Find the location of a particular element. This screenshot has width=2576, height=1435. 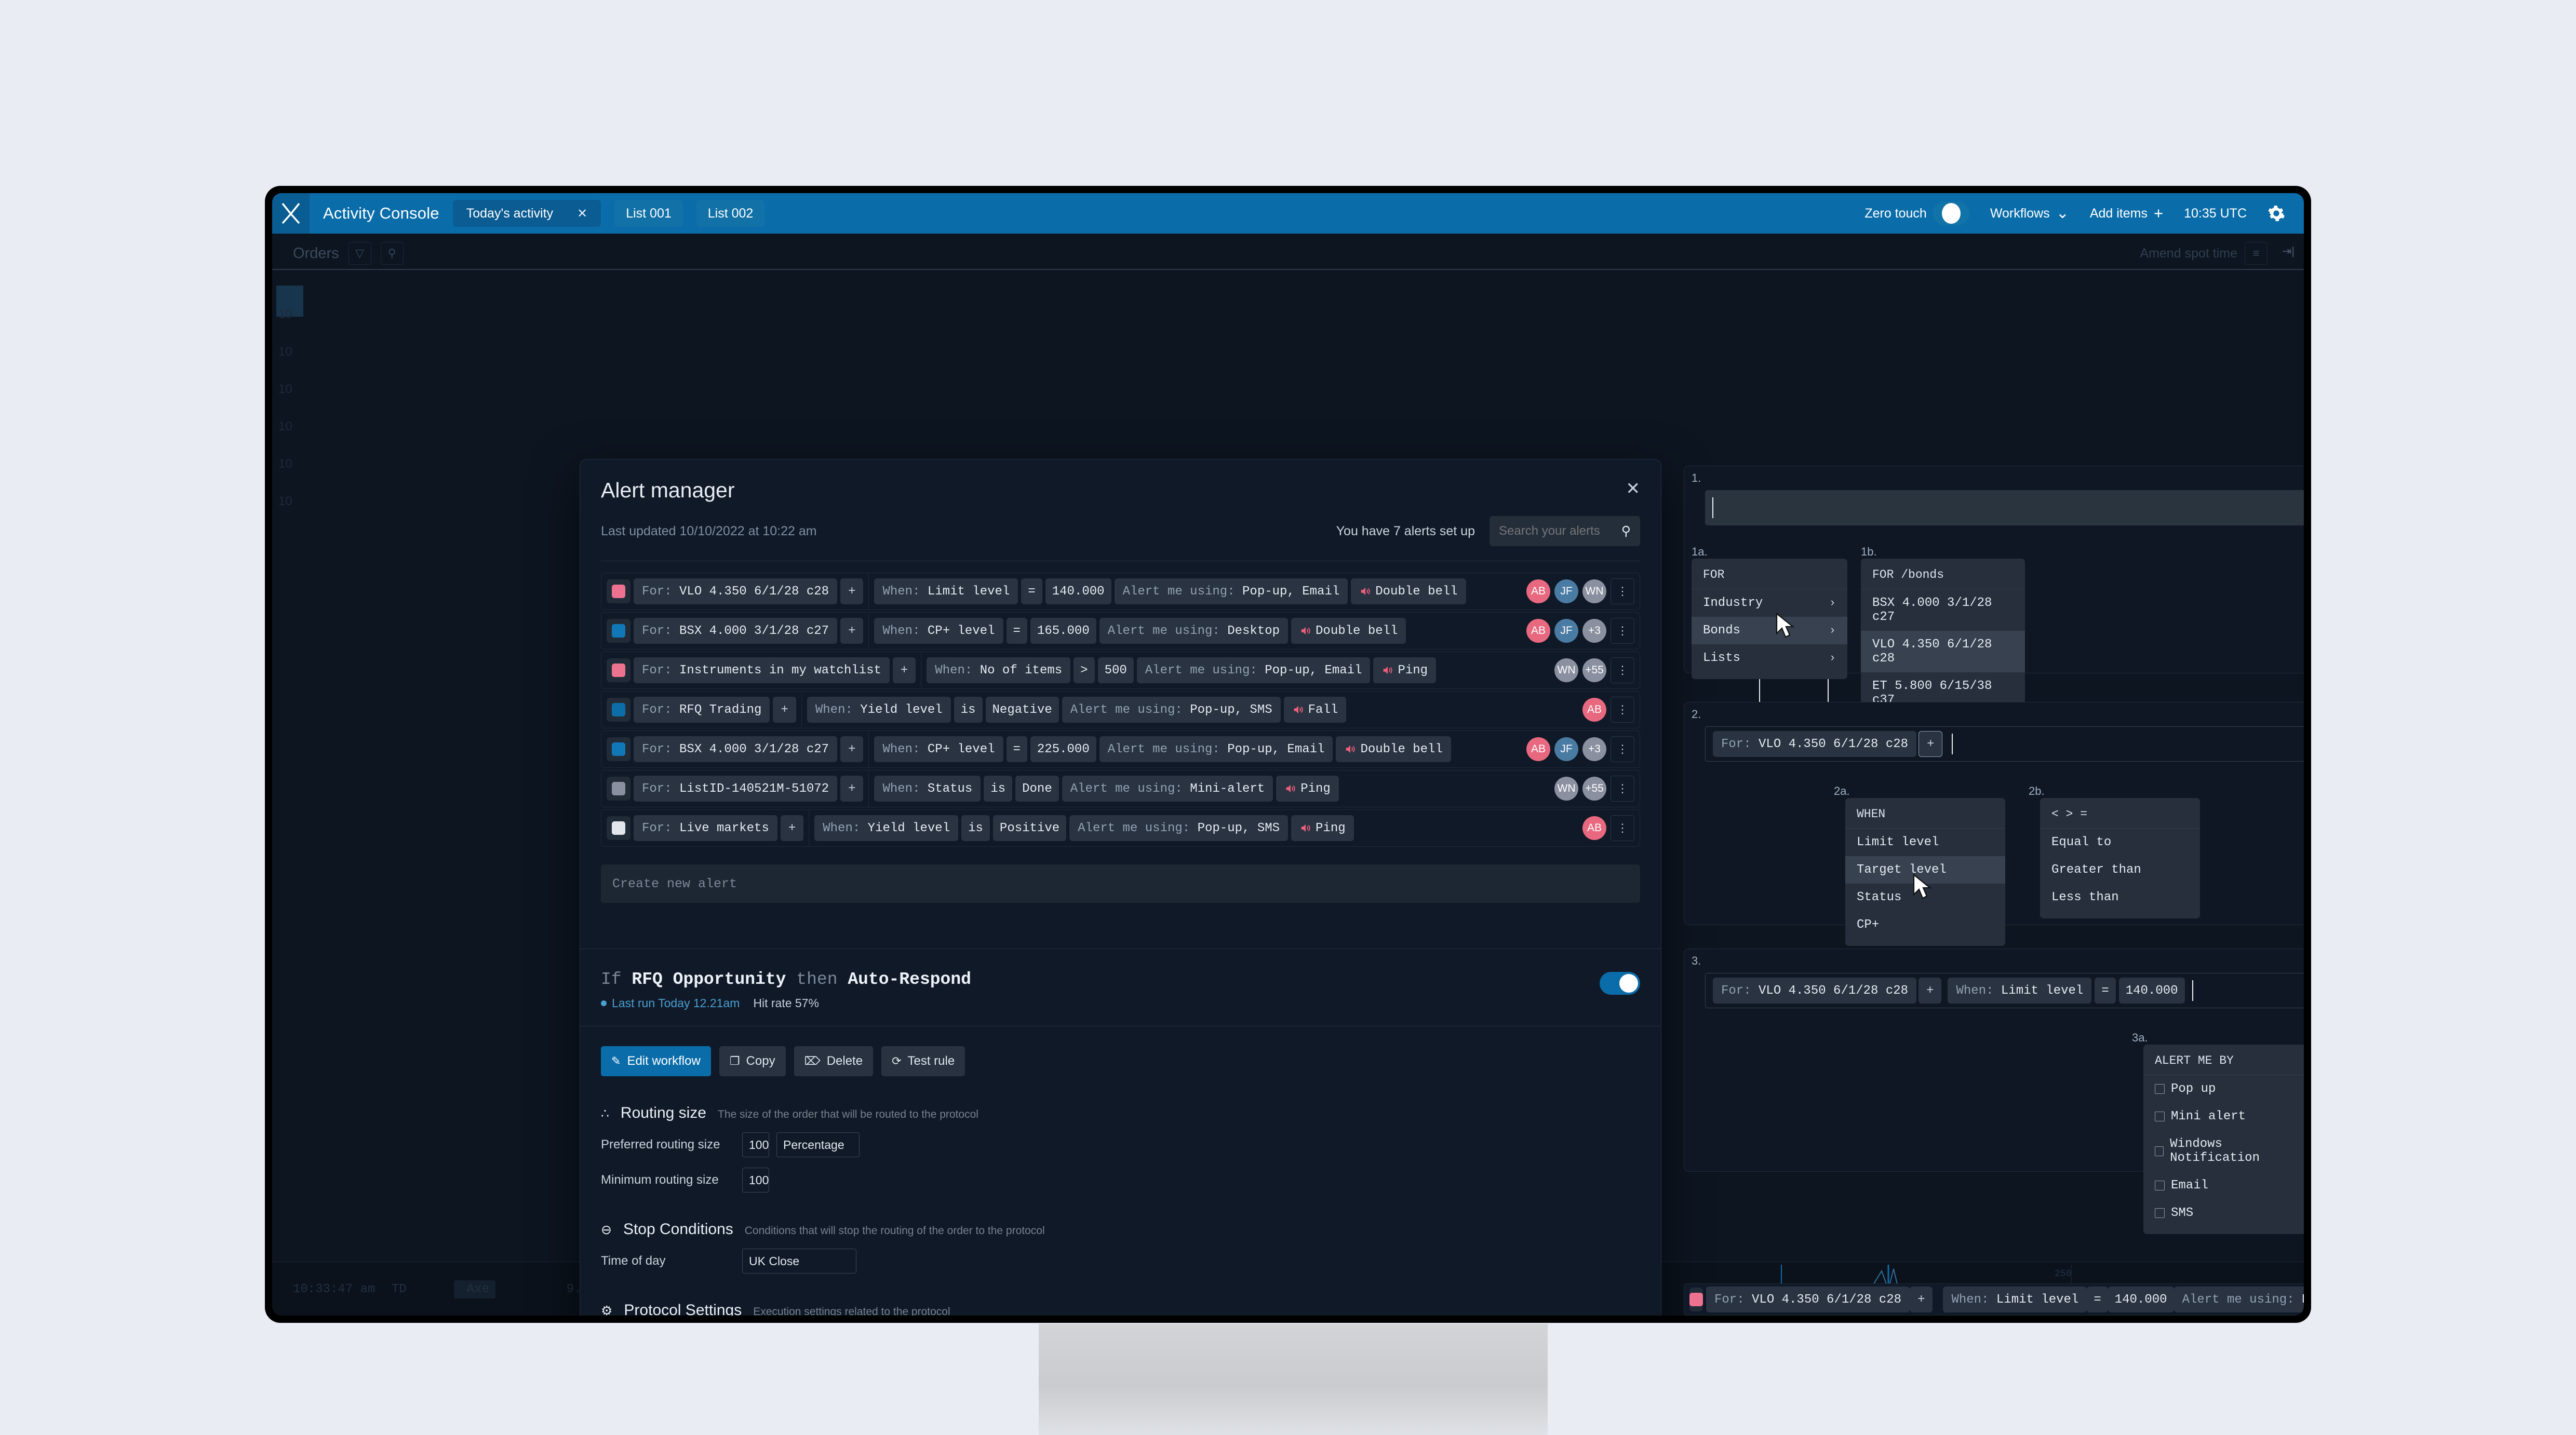

alert-value-chip: Negative is located at coordinates (1022, 710).